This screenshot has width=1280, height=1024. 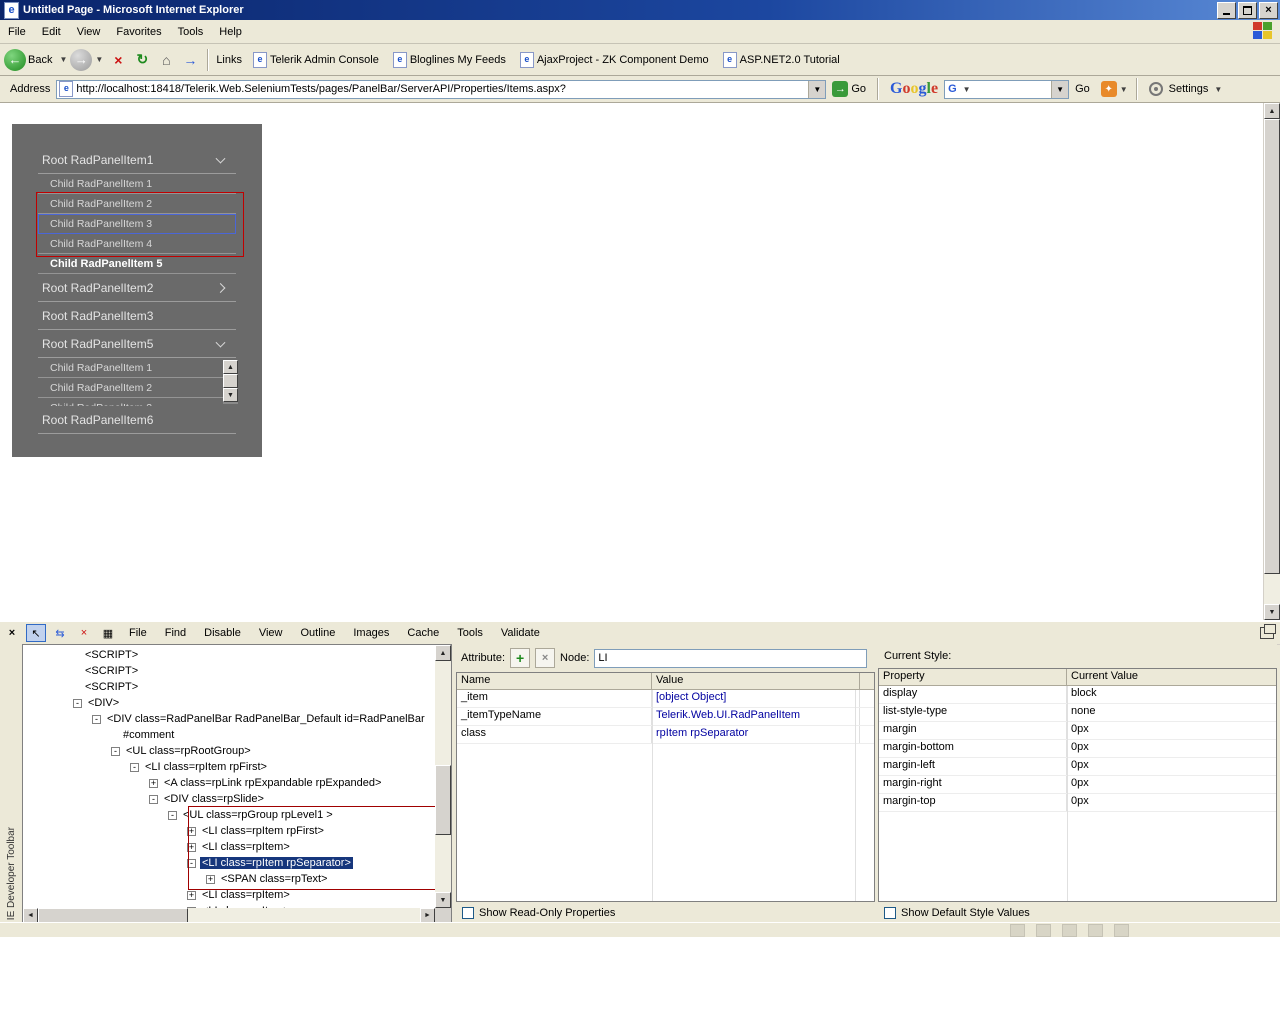 I want to click on style-row: margin-top 0px, so click(x=1077, y=803).